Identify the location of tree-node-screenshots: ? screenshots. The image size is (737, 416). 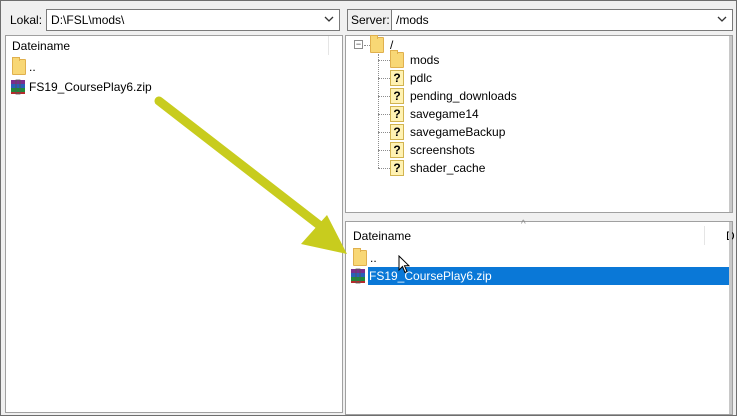
(432, 150).